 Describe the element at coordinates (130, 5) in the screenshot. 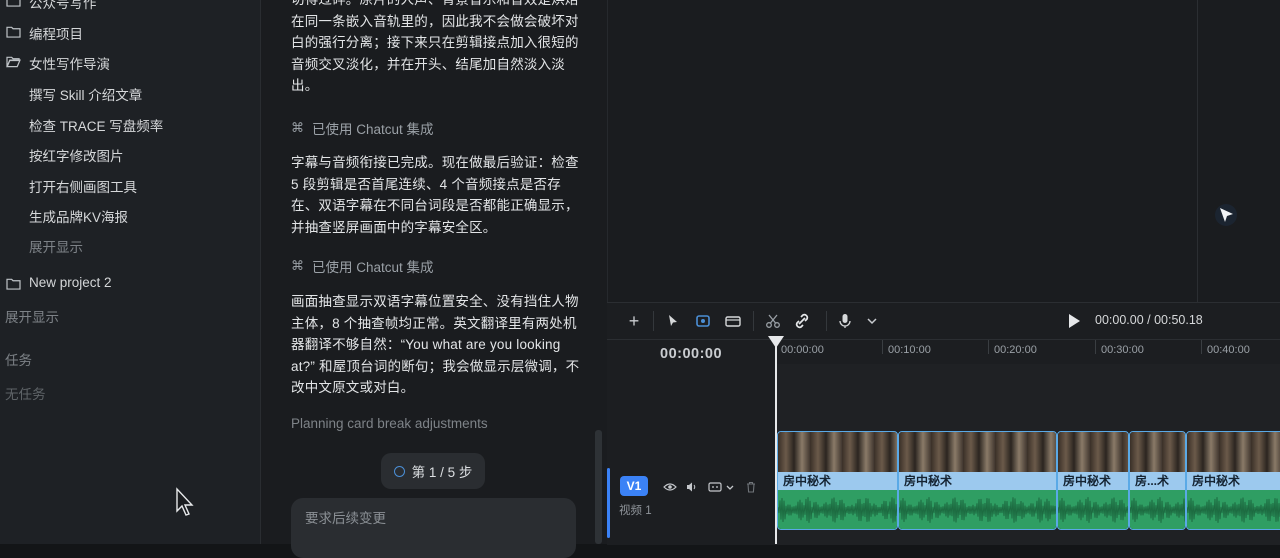

I see `sidebar-project-gongzhonghao: 公众号写作` at that location.